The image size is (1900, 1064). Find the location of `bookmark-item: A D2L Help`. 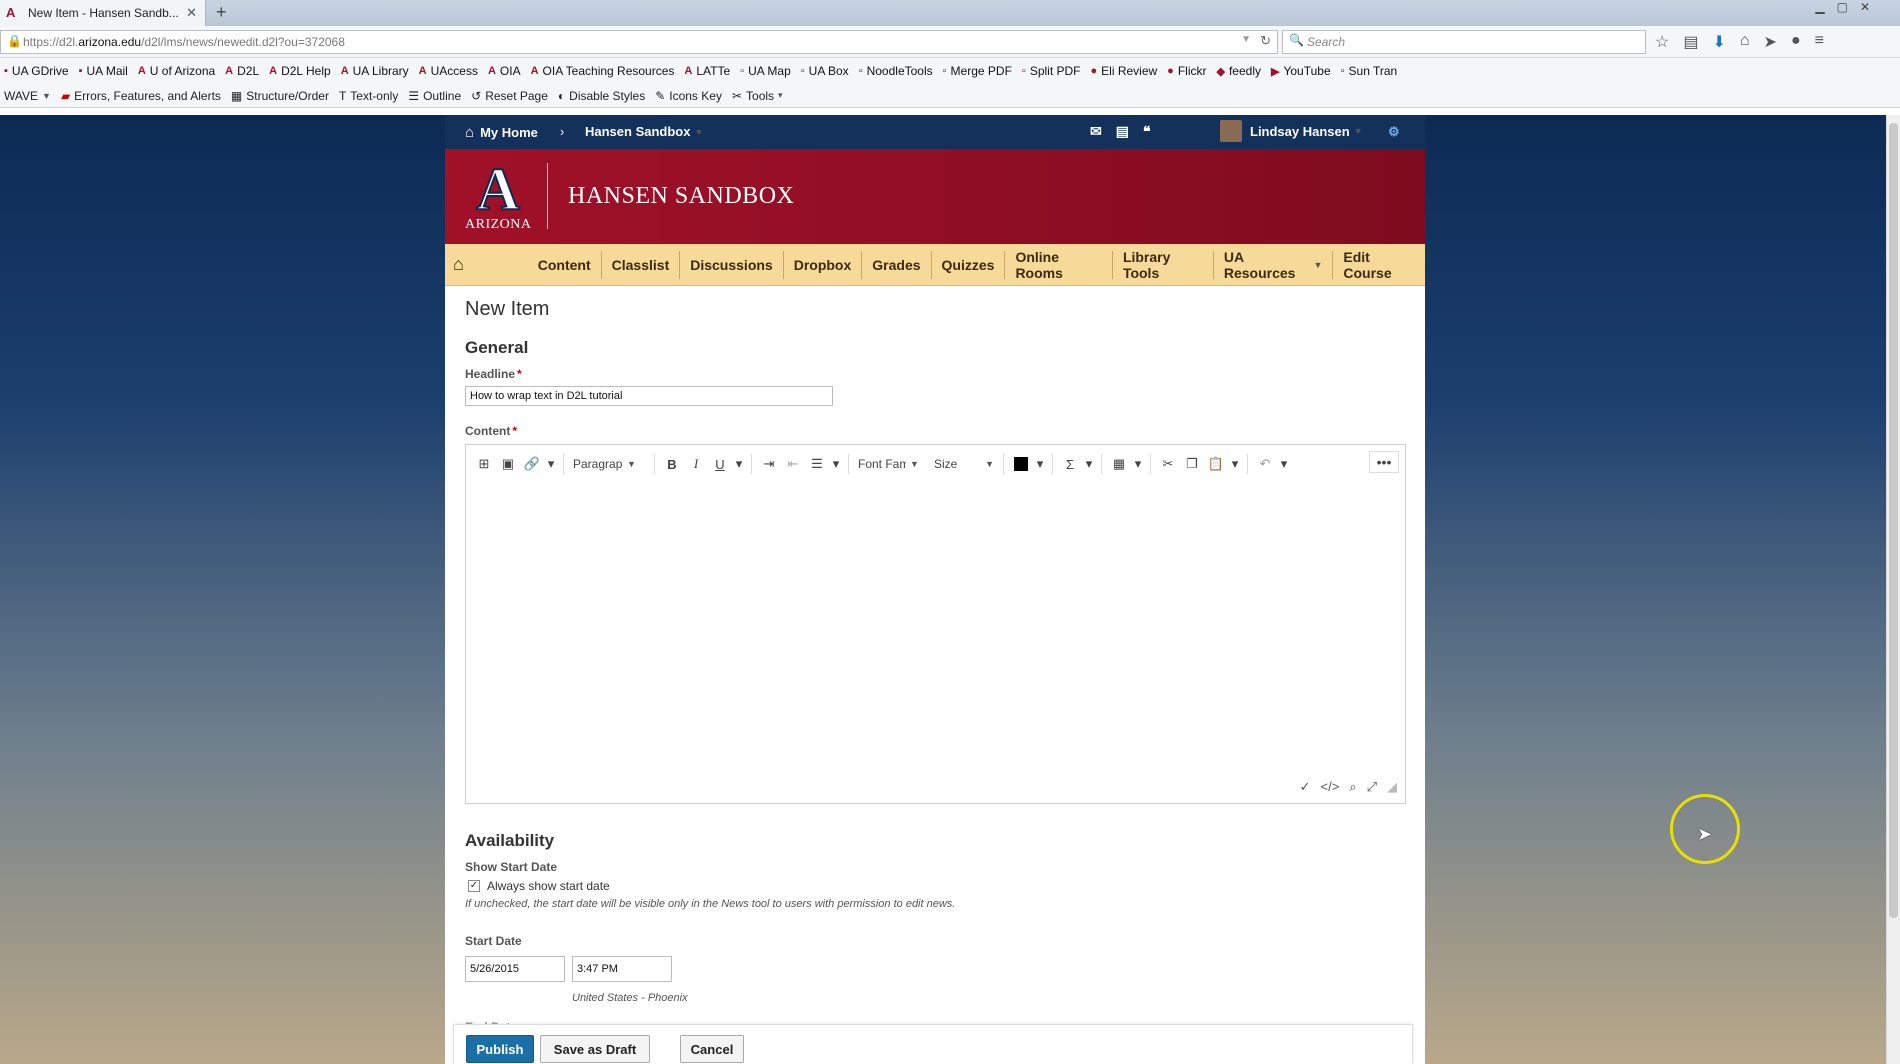

bookmark-item: A D2L Help is located at coordinates (300, 71).